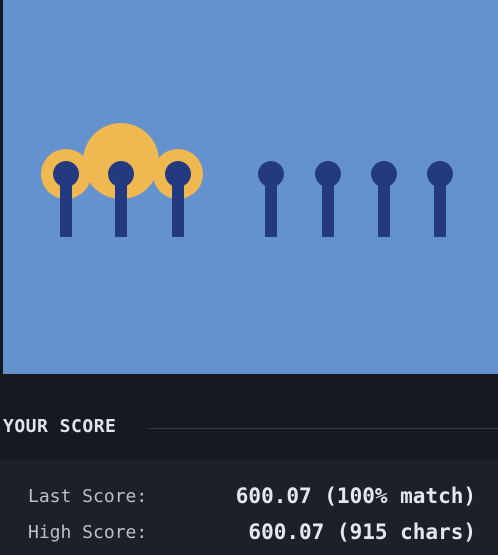 The width and height of the screenshot is (498, 555). Describe the element at coordinates (88, 496) in the screenshot. I see `last-score-label: Last Score:` at that location.